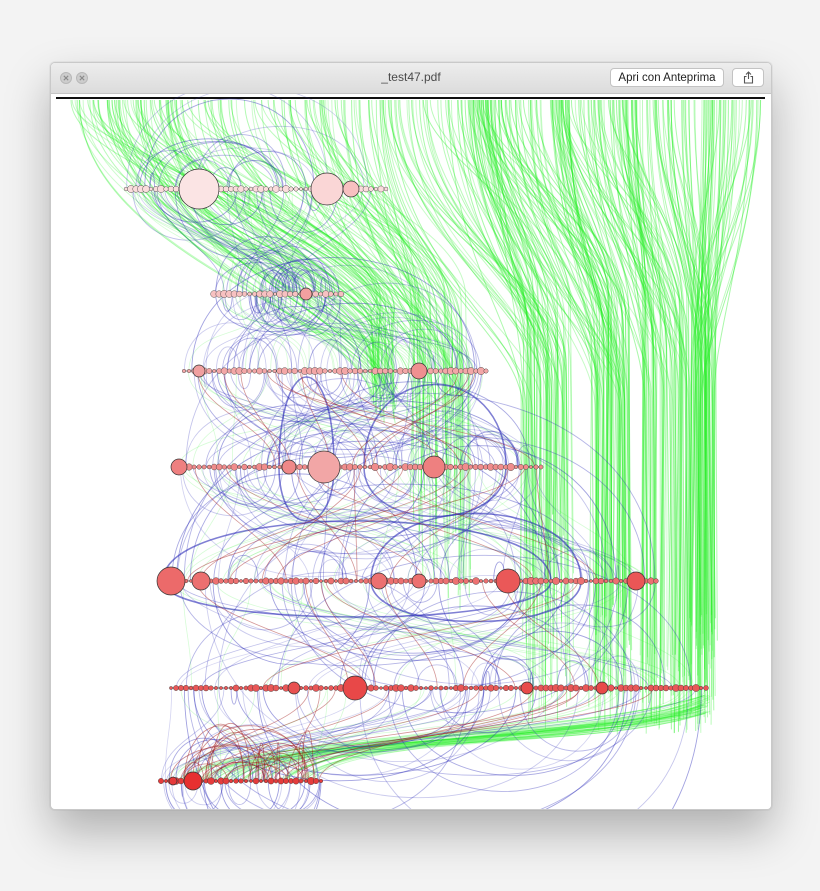  What do you see at coordinates (411, 78) in the screenshot?
I see `title-bar: _test47.pdf Apri con Anteprima` at bounding box center [411, 78].